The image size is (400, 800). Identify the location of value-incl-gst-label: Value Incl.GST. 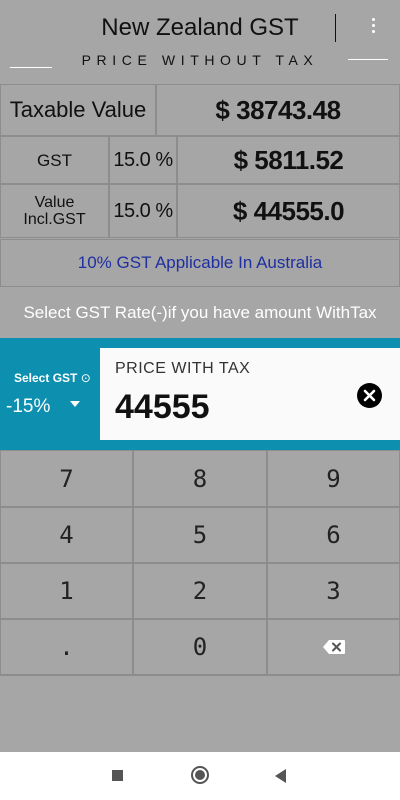
(54, 211).